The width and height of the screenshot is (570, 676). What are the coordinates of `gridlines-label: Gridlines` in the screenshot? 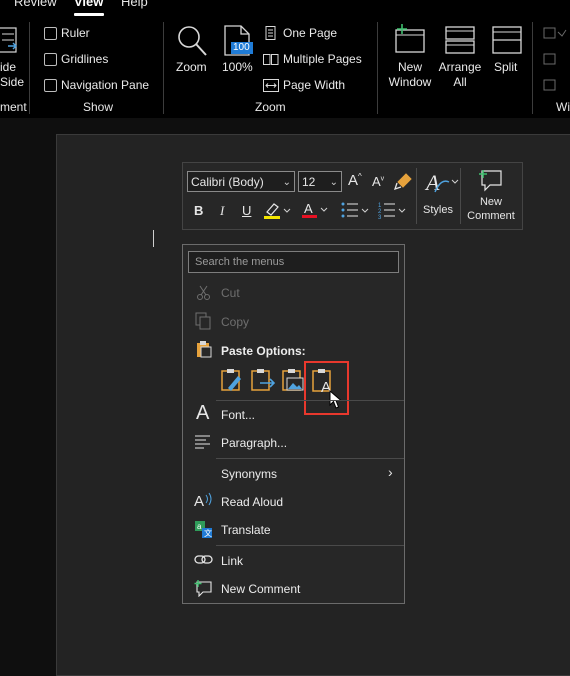 It's located at (85, 59).